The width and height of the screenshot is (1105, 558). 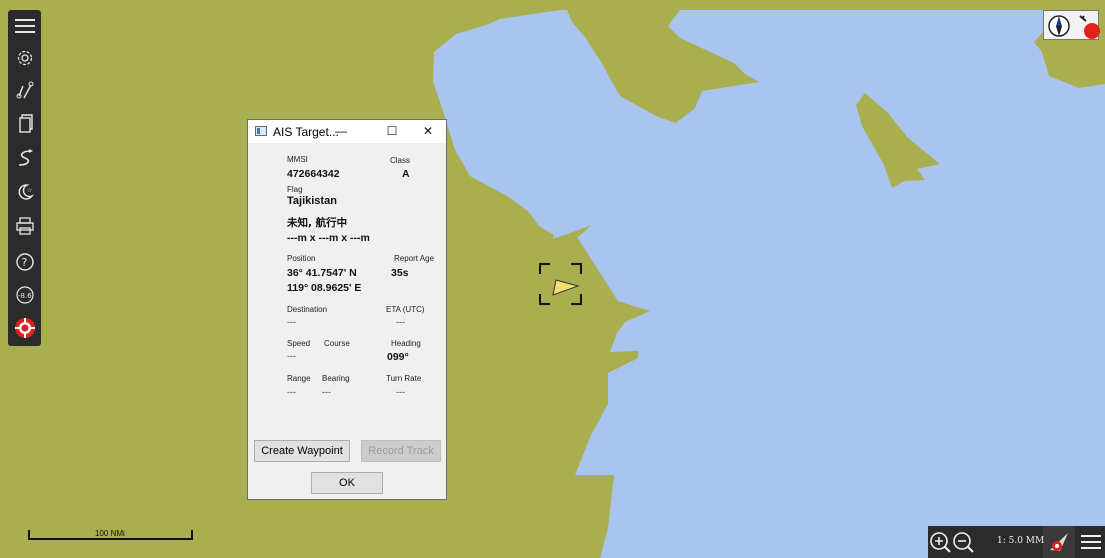 What do you see at coordinates (291, 322) in the screenshot?
I see `destination-value: ---` at bounding box center [291, 322].